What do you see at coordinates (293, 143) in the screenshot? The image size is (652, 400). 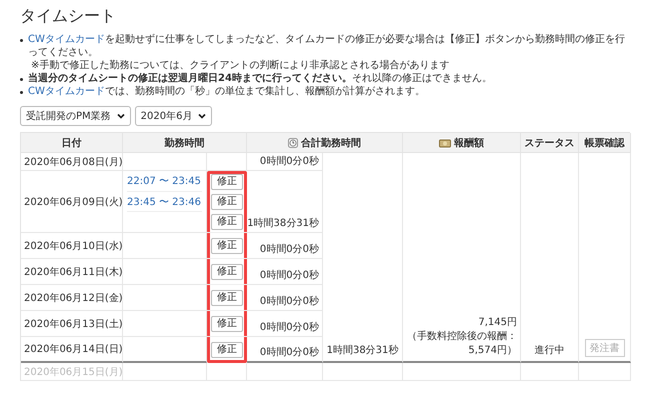 I see `clock-icon` at bounding box center [293, 143].